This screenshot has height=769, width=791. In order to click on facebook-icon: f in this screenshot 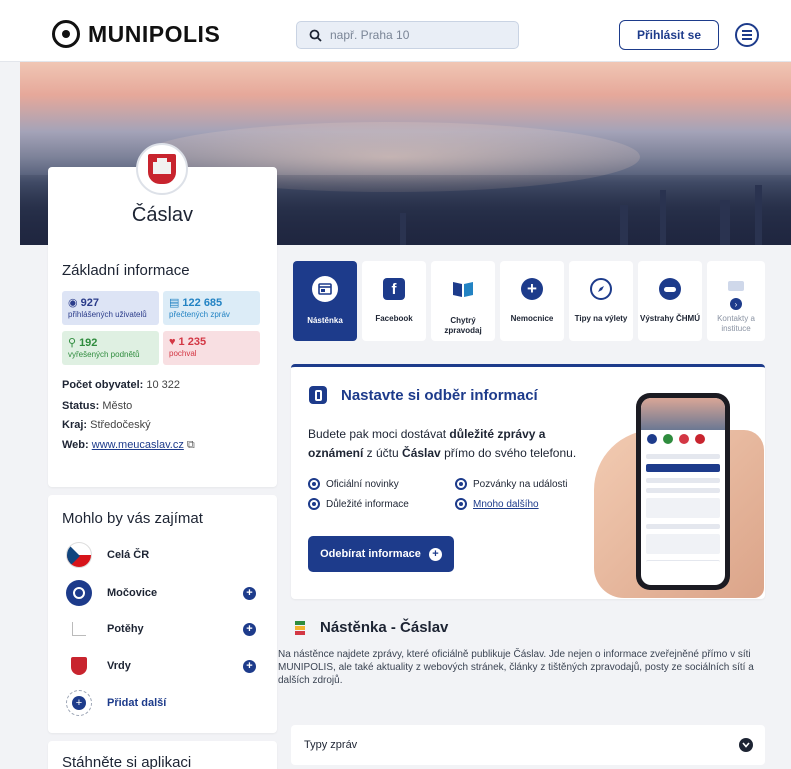, I will do `click(394, 289)`.